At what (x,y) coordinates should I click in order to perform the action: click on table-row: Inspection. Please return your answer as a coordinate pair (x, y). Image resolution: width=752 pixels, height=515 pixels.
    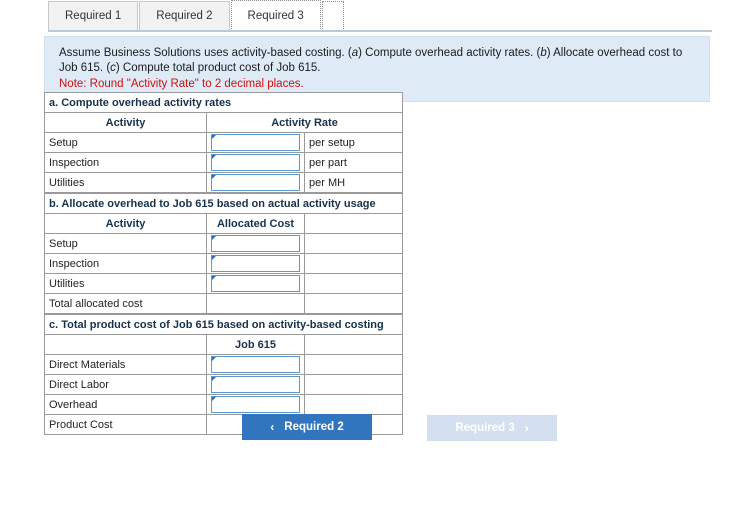
    Looking at the image, I should click on (224, 263).